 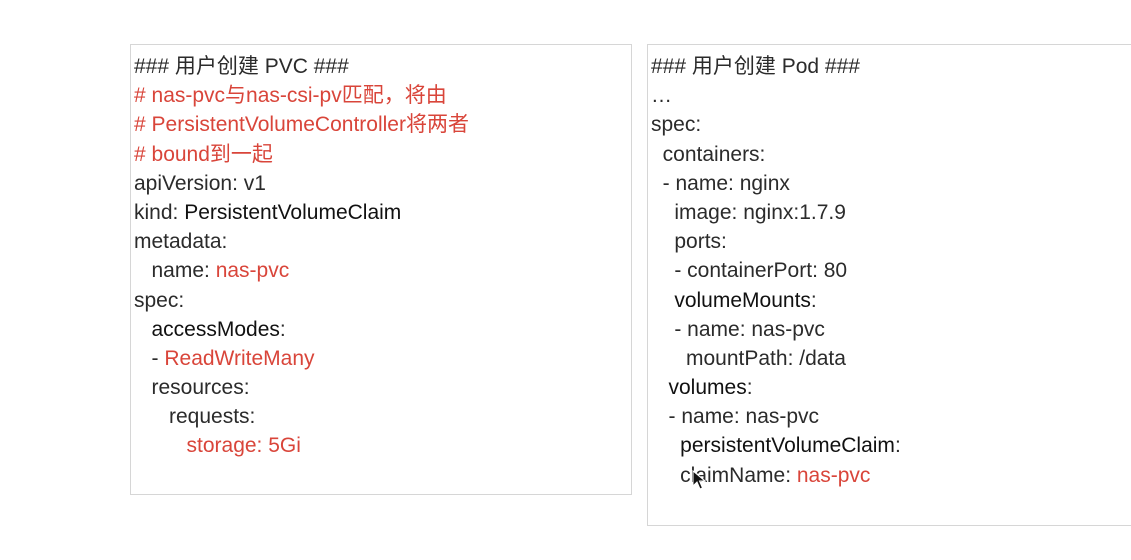 I want to click on code-token: ### 用户创建 Pod ###, so click(x=755, y=66).